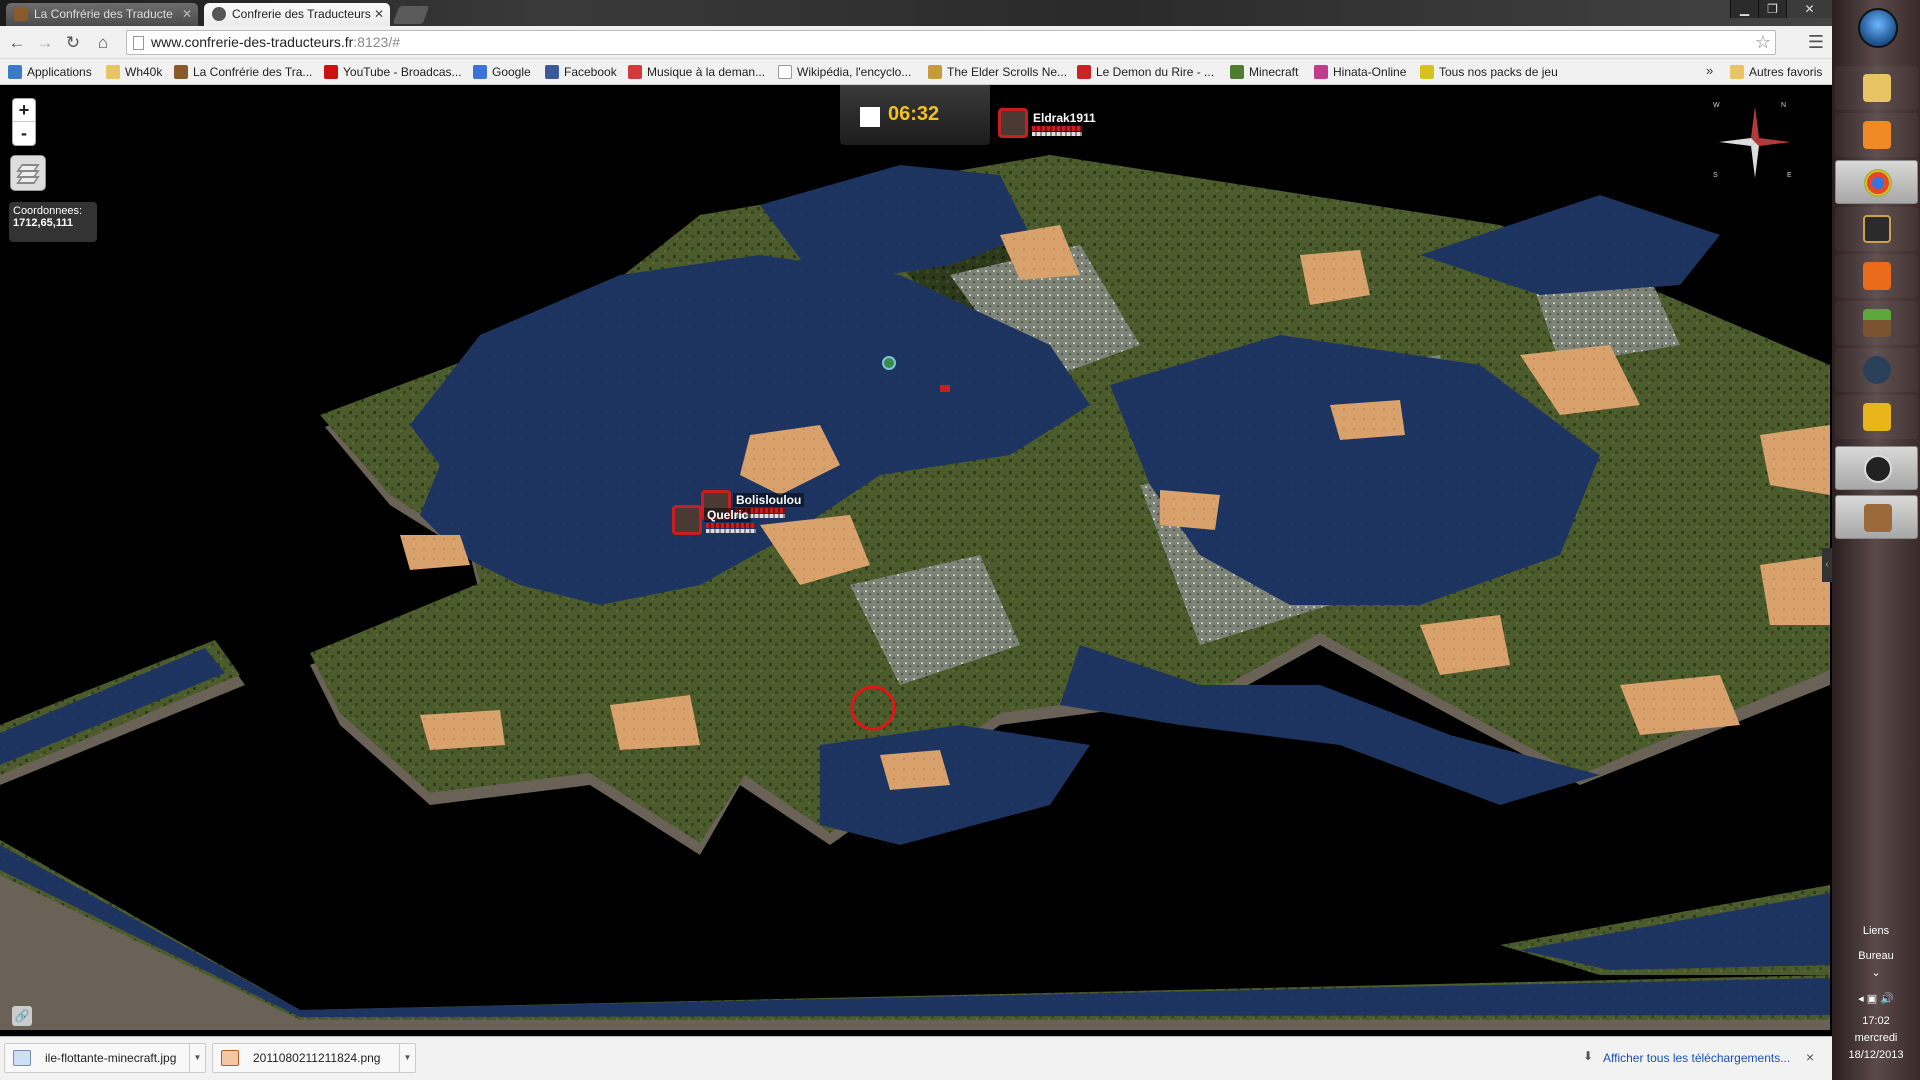 This screenshot has height=1080, width=1920. What do you see at coordinates (728, 515) in the screenshot?
I see `player-name: Quelric` at bounding box center [728, 515].